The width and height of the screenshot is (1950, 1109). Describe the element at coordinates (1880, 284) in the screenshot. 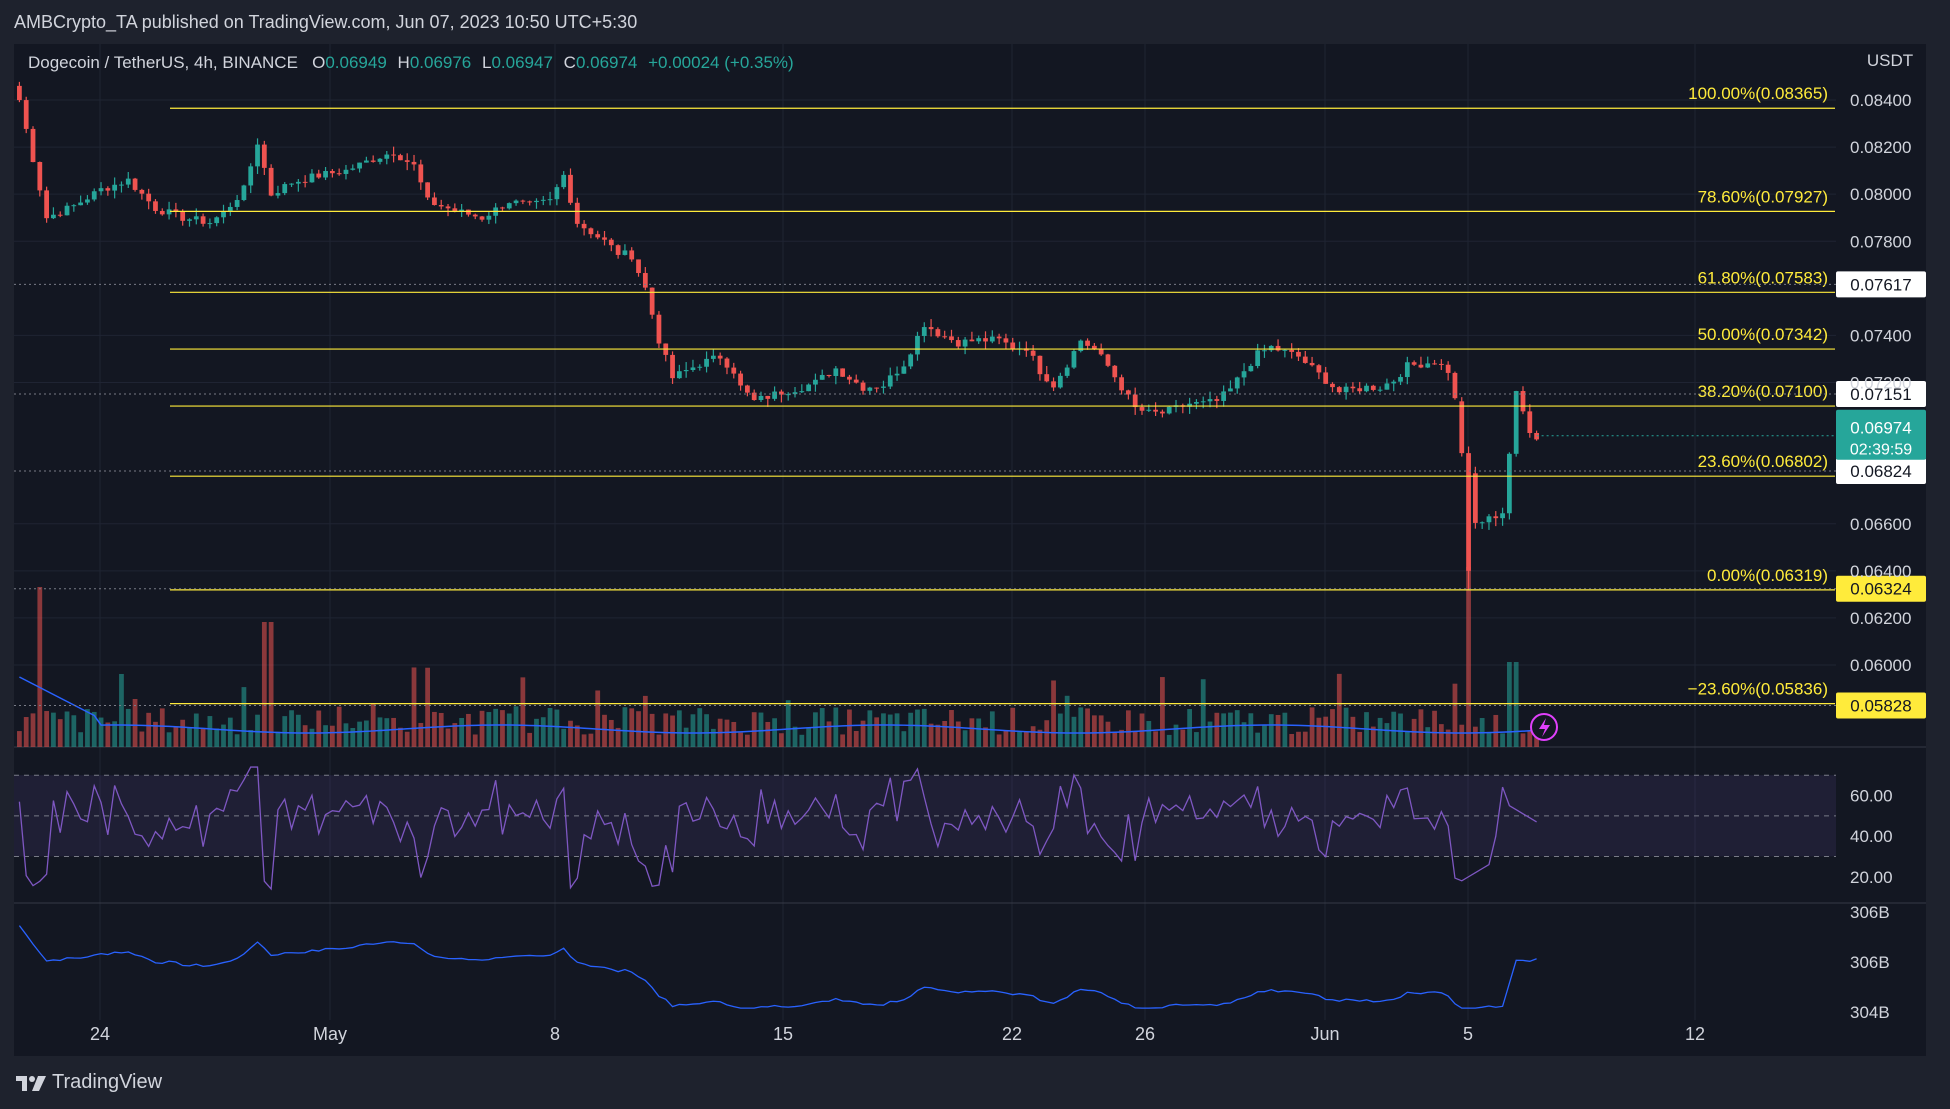

I see `price-tag-0: 0.07617` at that location.